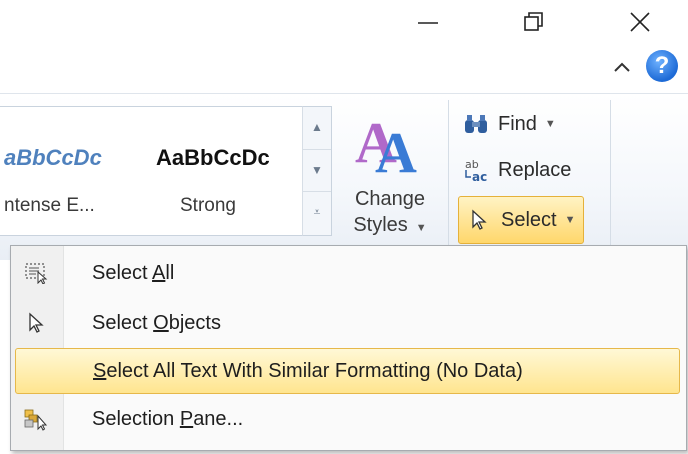  I want to click on more-icon: ⩡, so click(317, 211).